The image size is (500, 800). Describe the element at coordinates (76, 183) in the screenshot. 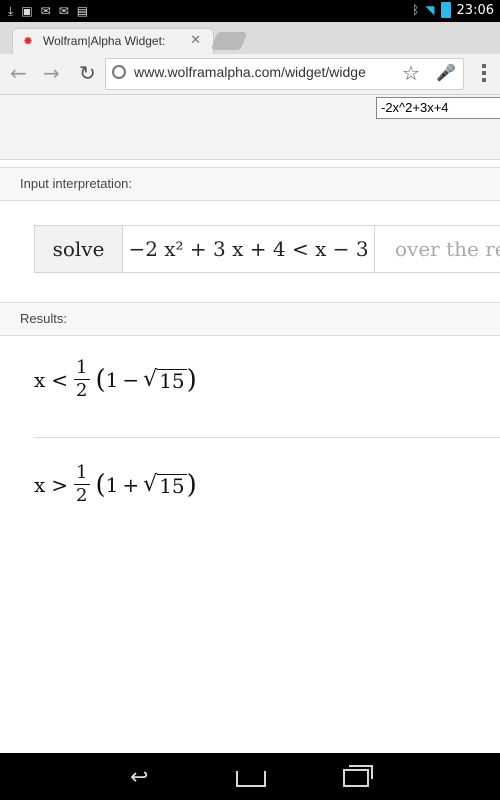

I see `pod-title: Input interpretation:` at that location.